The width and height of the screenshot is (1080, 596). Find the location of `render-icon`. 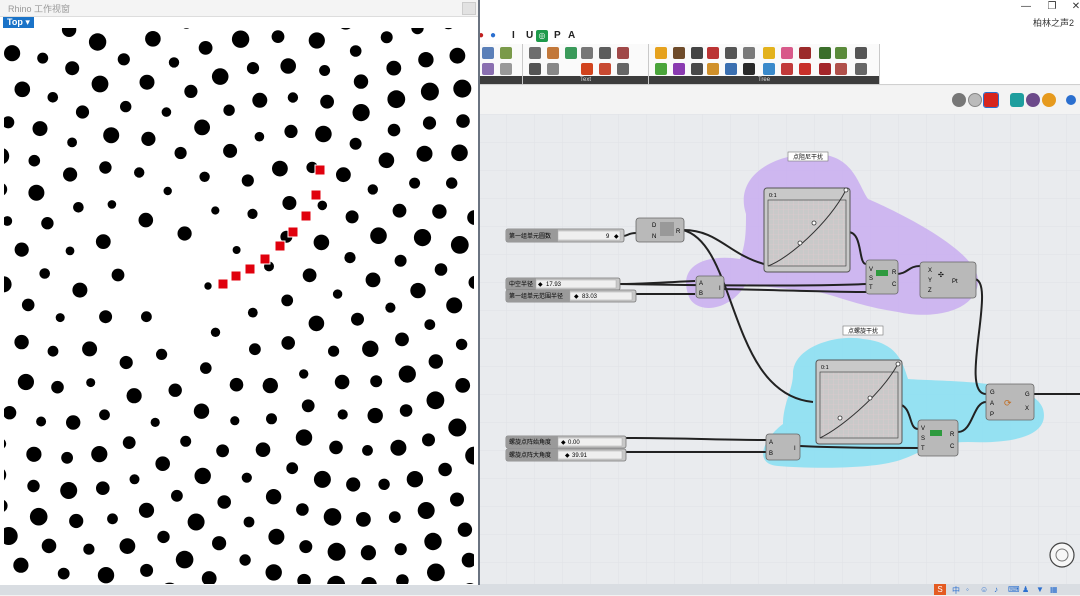

render-icon is located at coordinates (1049, 100).